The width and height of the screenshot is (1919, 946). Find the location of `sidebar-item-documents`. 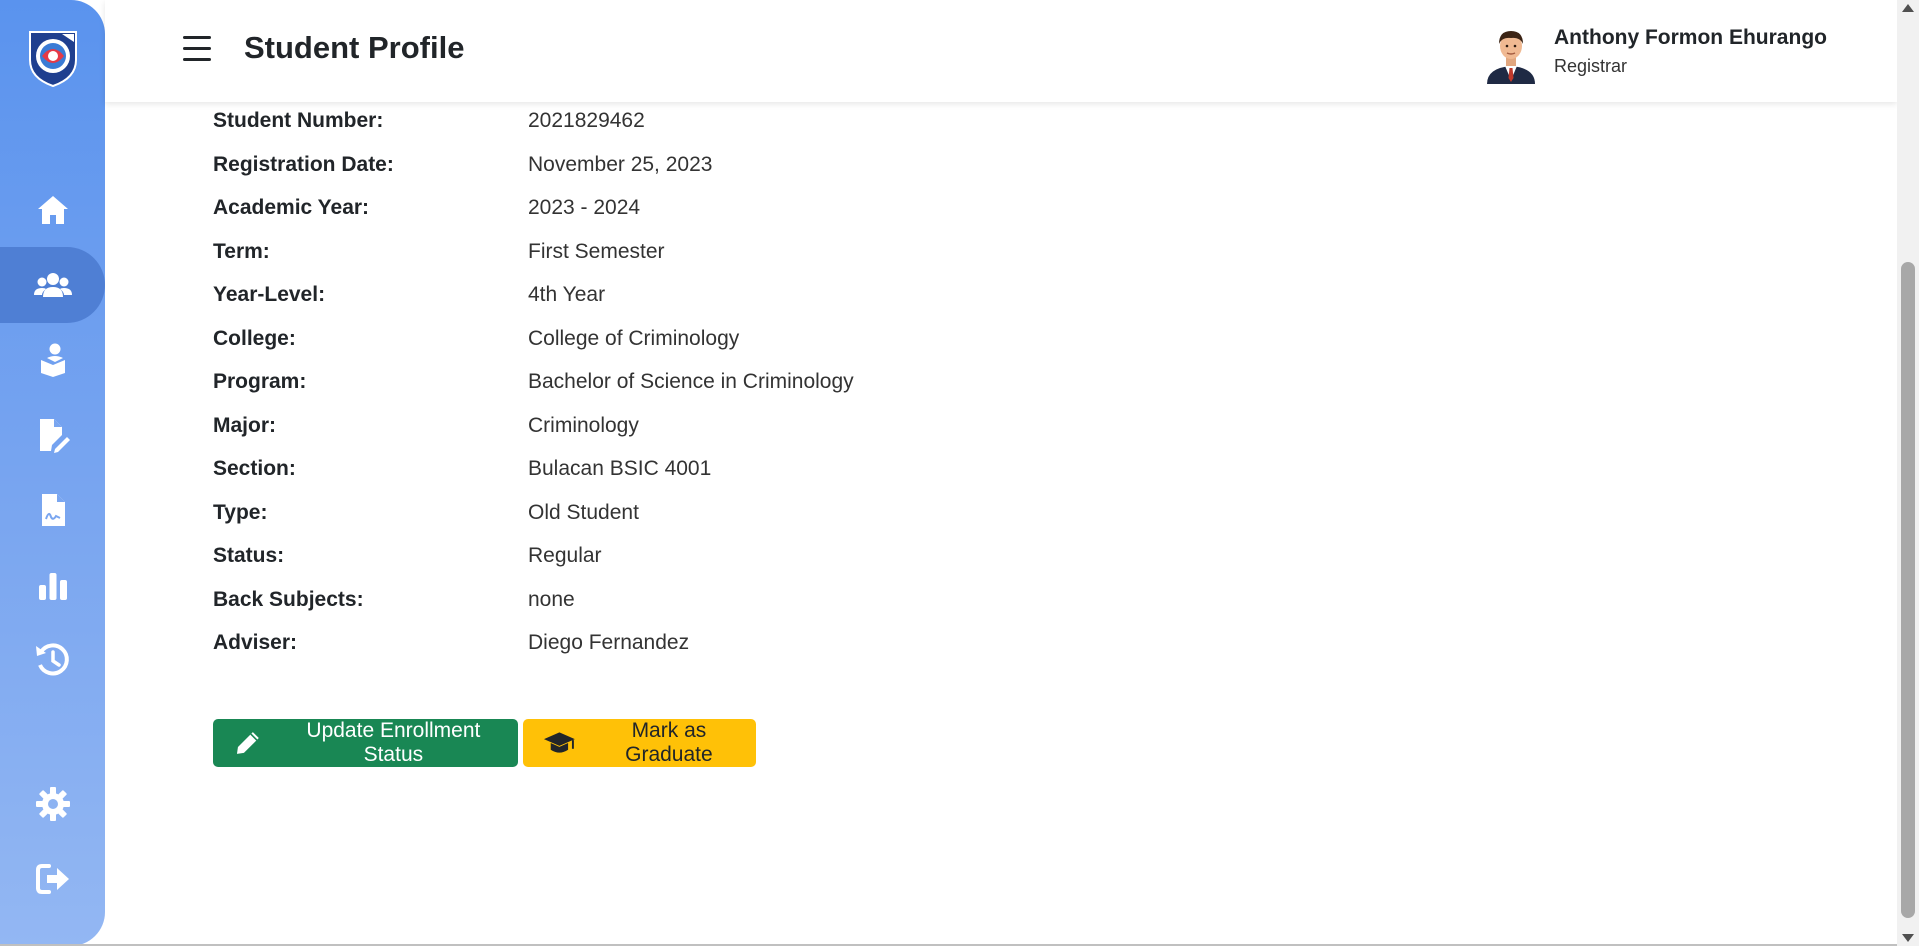

sidebar-item-documents is located at coordinates (52, 510).